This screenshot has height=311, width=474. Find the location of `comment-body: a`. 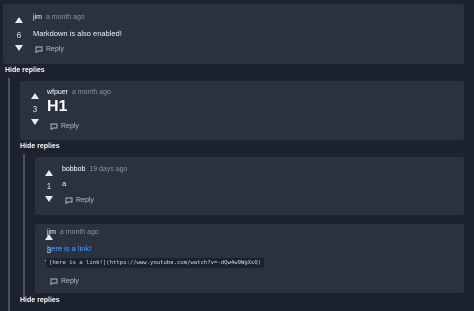

comment-body: a is located at coordinates (64, 183).